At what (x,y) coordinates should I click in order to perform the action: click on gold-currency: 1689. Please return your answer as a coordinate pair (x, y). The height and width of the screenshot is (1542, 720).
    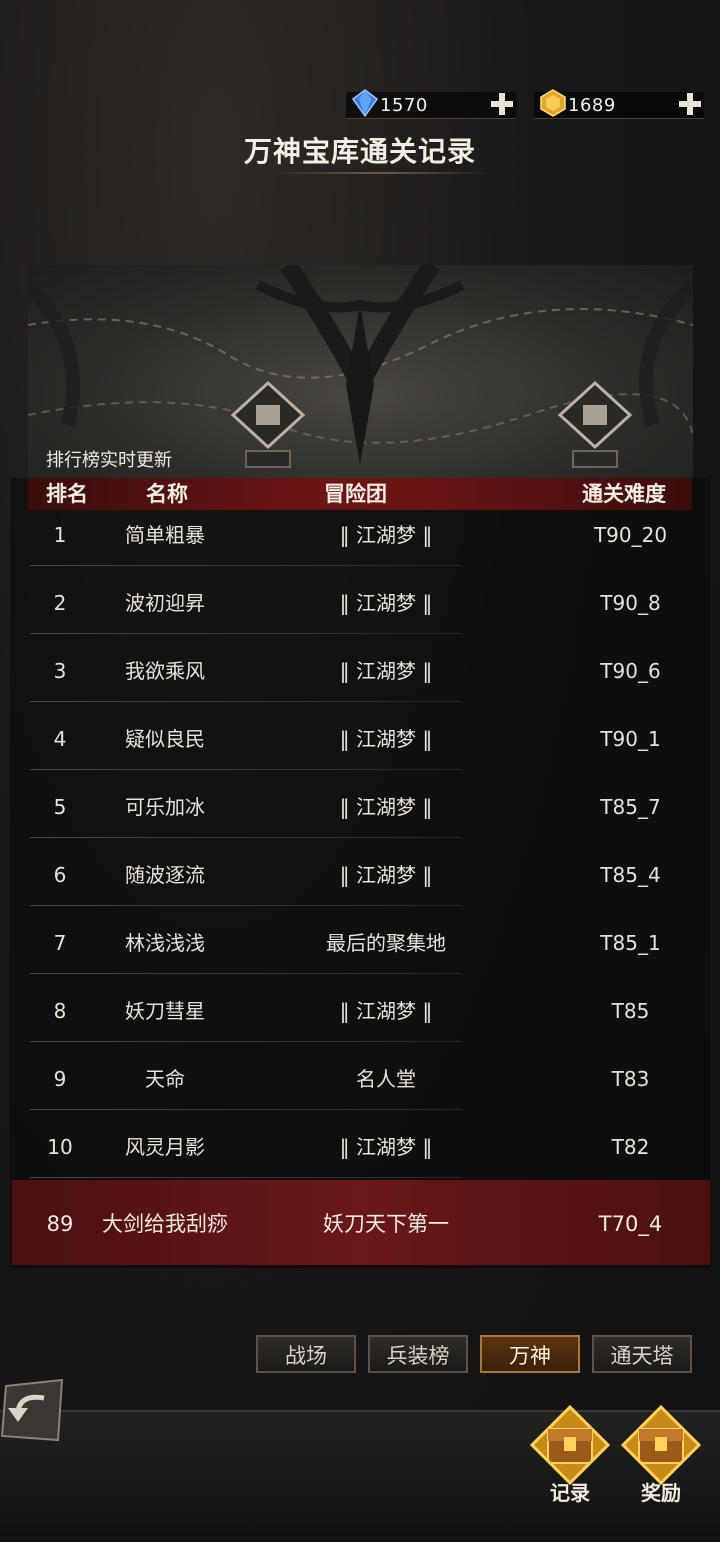
    Looking at the image, I should click on (619, 104).